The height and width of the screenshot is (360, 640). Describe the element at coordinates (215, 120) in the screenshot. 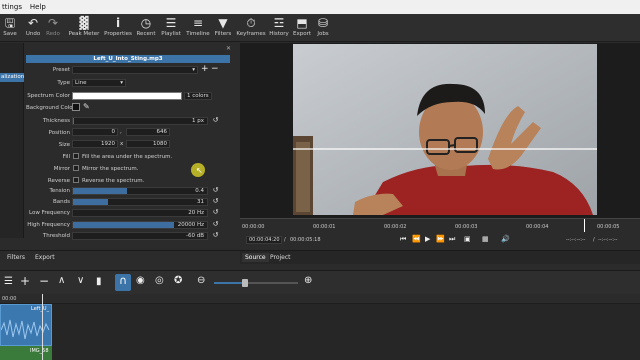

I see `thickness-reset-icon: ↺` at that location.